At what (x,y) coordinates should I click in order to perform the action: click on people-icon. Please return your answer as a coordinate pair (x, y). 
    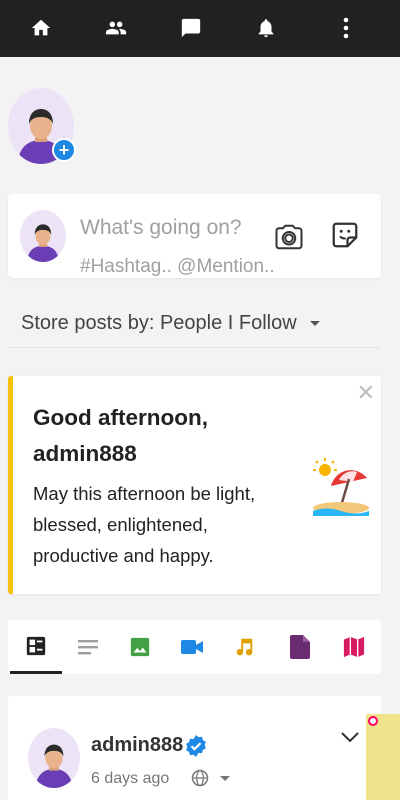
    Looking at the image, I should click on (116, 28).